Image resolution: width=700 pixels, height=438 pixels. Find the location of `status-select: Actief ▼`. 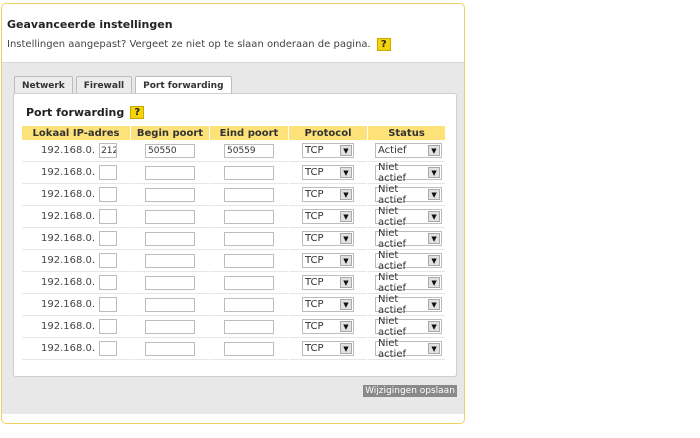

status-select: Actief ▼ is located at coordinates (408, 150).